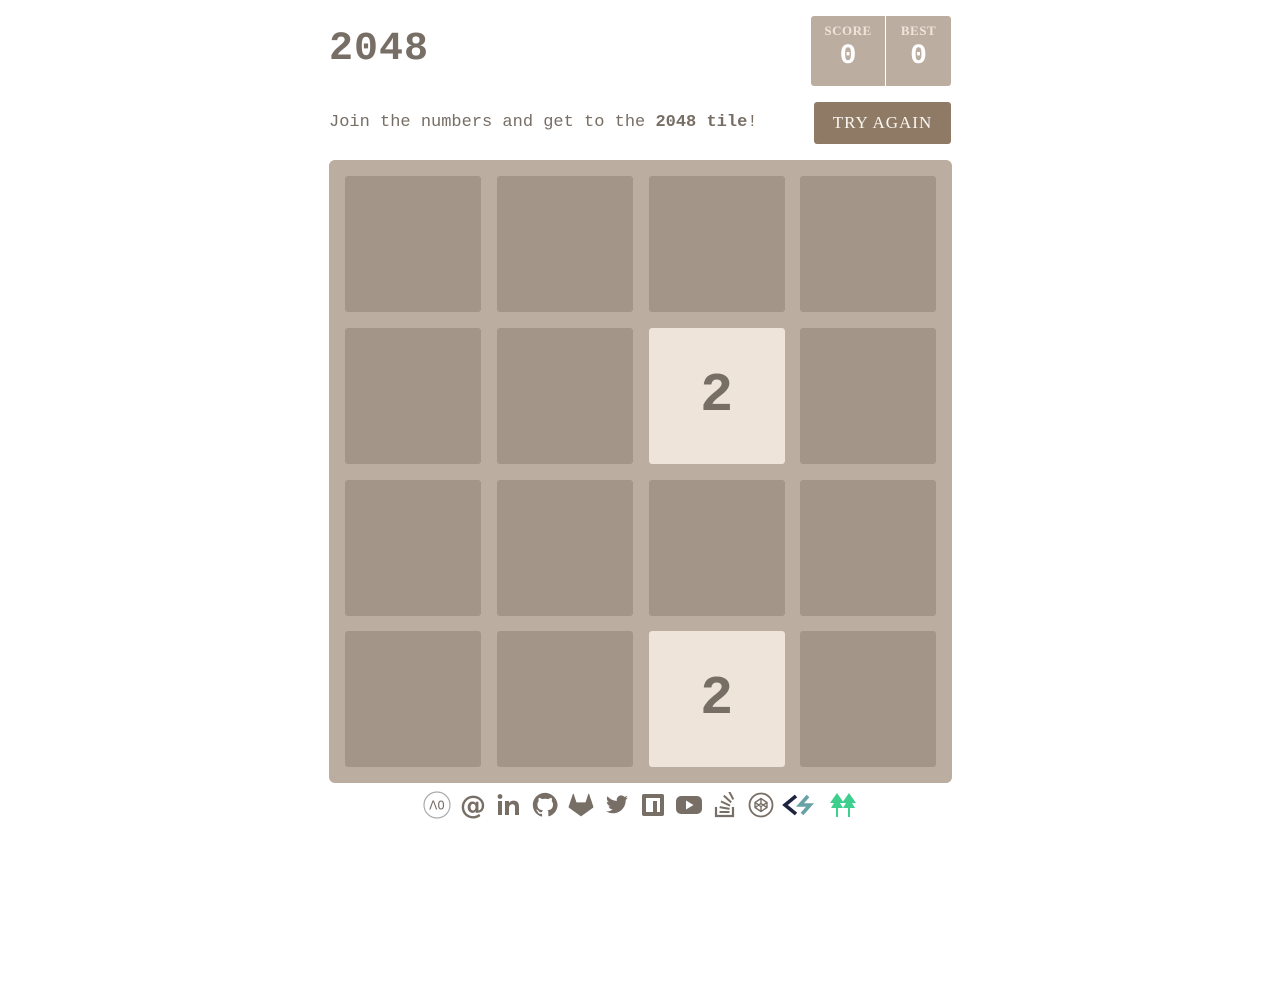  I want to click on scores-container: SCORE 0 BEST 0, so click(881, 51).